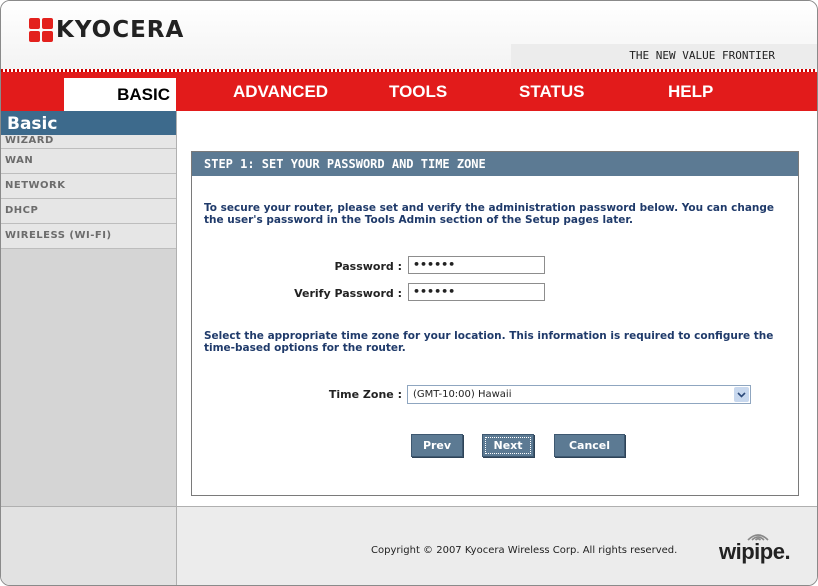 Image resolution: width=818 pixels, height=586 pixels. I want to click on logo-text: KYOCERA, so click(120, 30).